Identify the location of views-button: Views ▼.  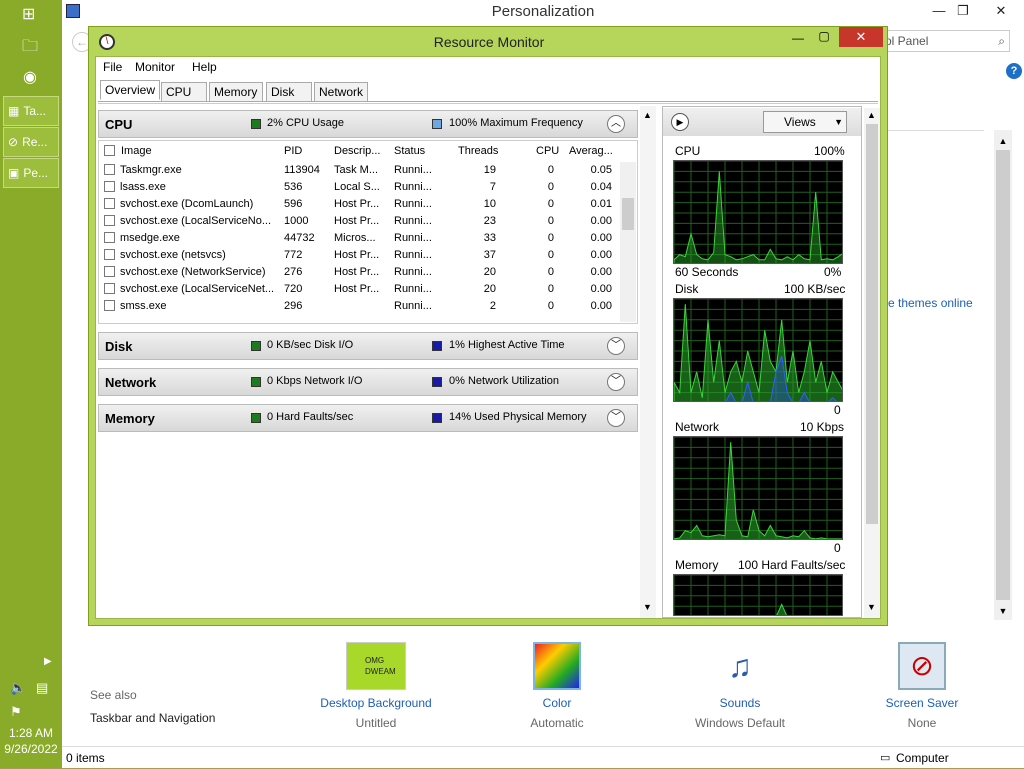
(805, 122).